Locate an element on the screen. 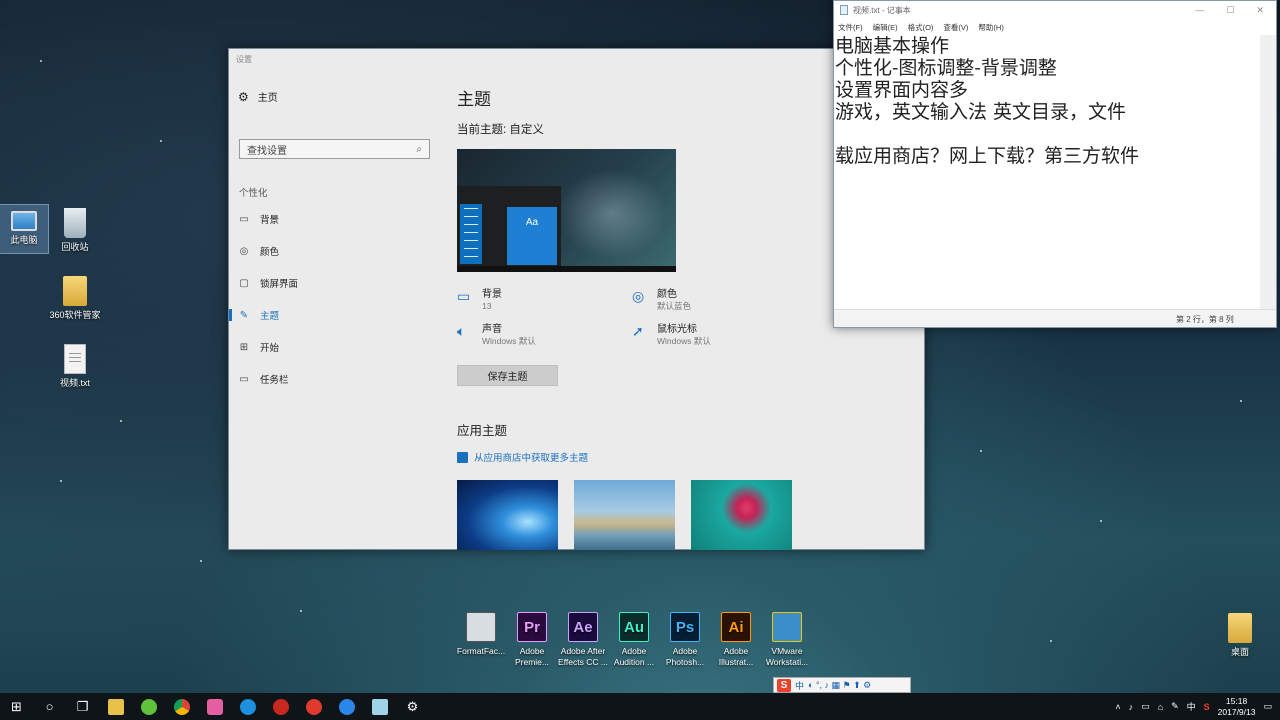  ime-tools: ◐ °, ♪ ▦ ⚑ ⬆ ⚙ is located at coordinates (839, 685).